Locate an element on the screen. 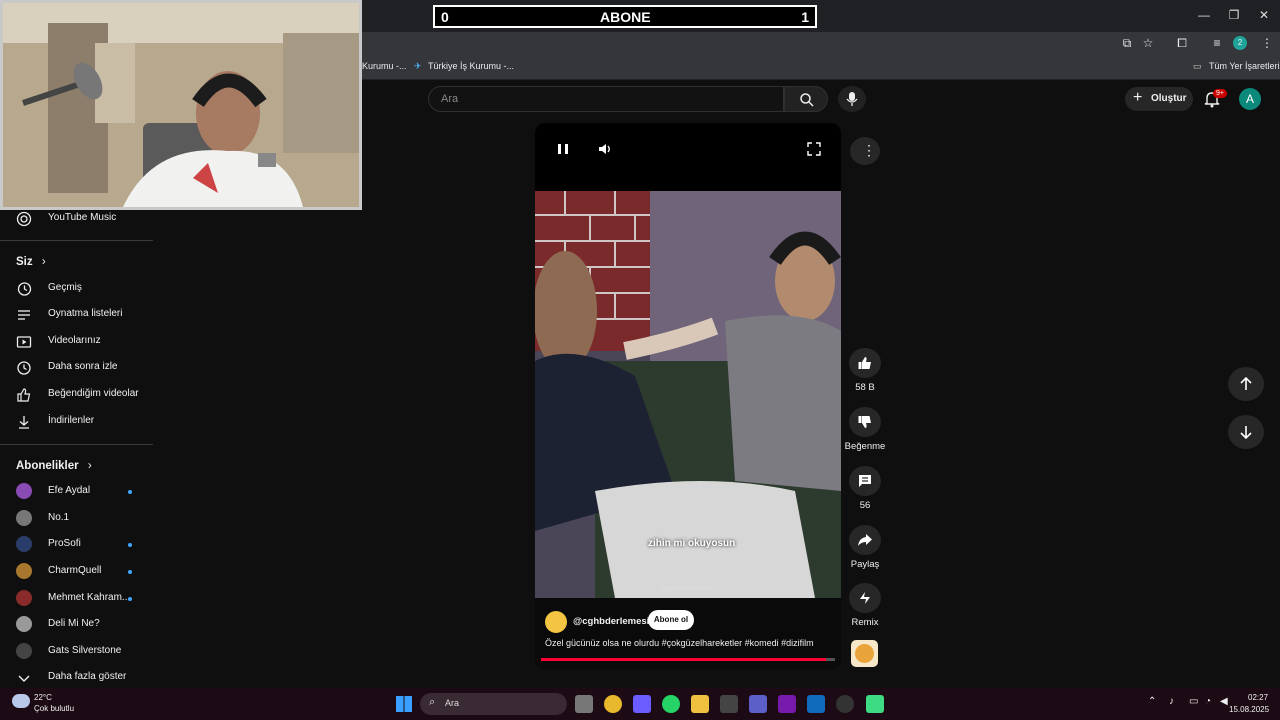 The height and width of the screenshot is (720, 1280). counter-left: 0 is located at coordinates (445, 17).